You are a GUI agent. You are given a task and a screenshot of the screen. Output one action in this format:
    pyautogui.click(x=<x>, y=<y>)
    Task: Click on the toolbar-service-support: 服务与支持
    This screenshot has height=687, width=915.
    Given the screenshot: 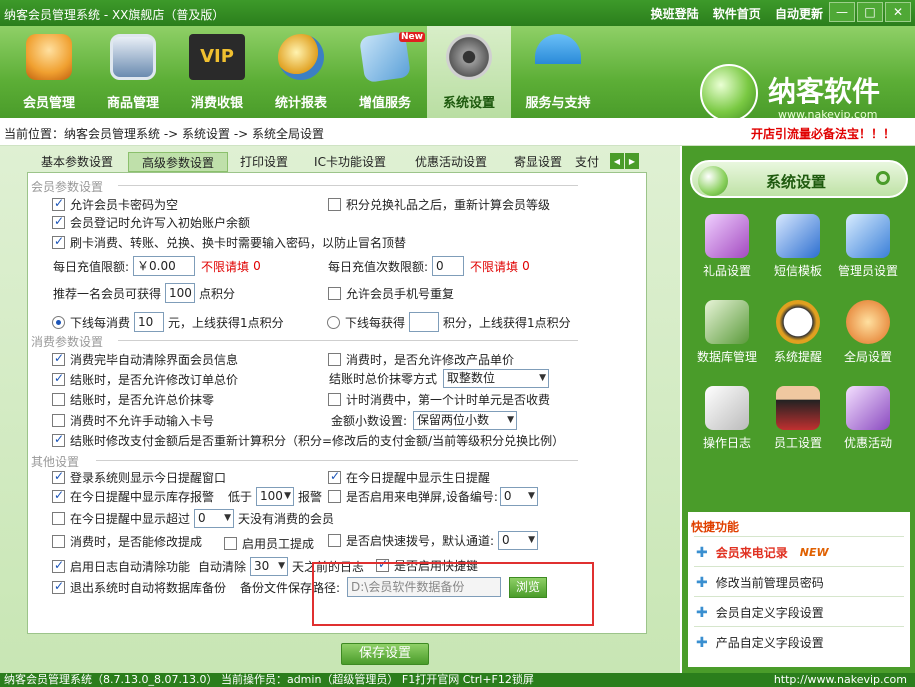 What is the action you would take?
    pyautogui.click(x=558, y=72)
    